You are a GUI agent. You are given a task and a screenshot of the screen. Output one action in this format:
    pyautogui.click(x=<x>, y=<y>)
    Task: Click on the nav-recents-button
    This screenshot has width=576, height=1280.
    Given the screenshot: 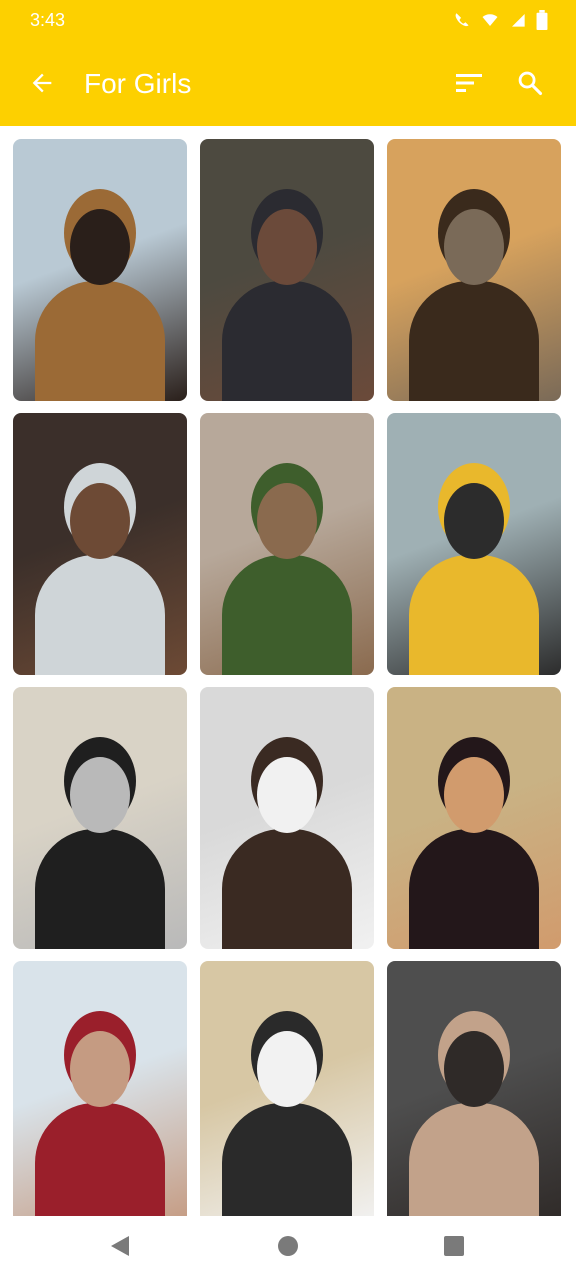 What is the action you would take?
    pyautogui.click(x=454, y=1248)
    